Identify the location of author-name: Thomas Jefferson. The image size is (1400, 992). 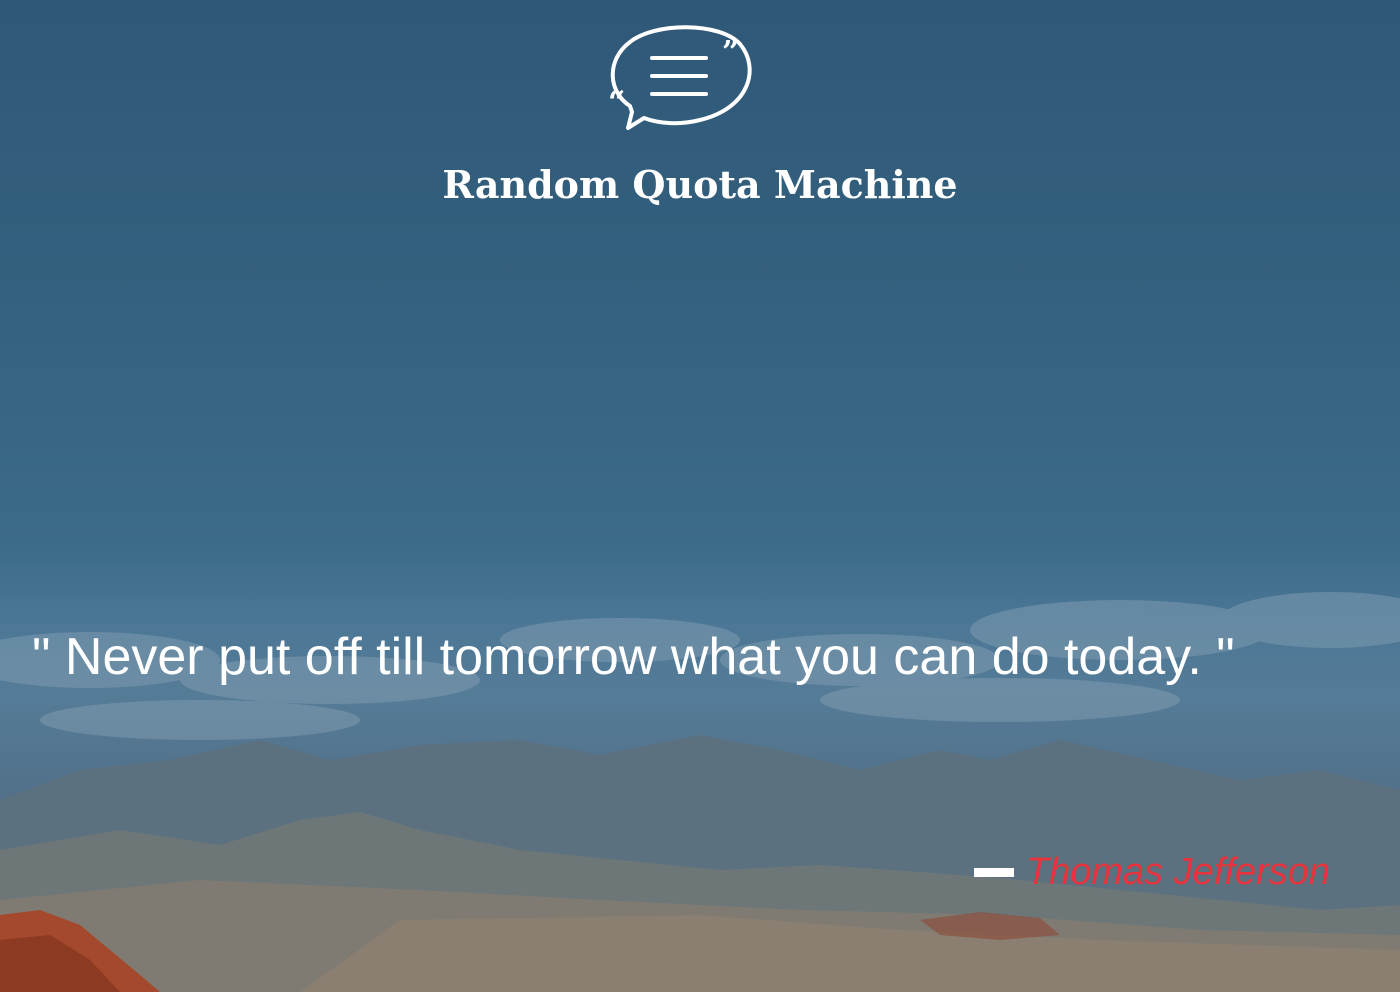
(1178, 872).